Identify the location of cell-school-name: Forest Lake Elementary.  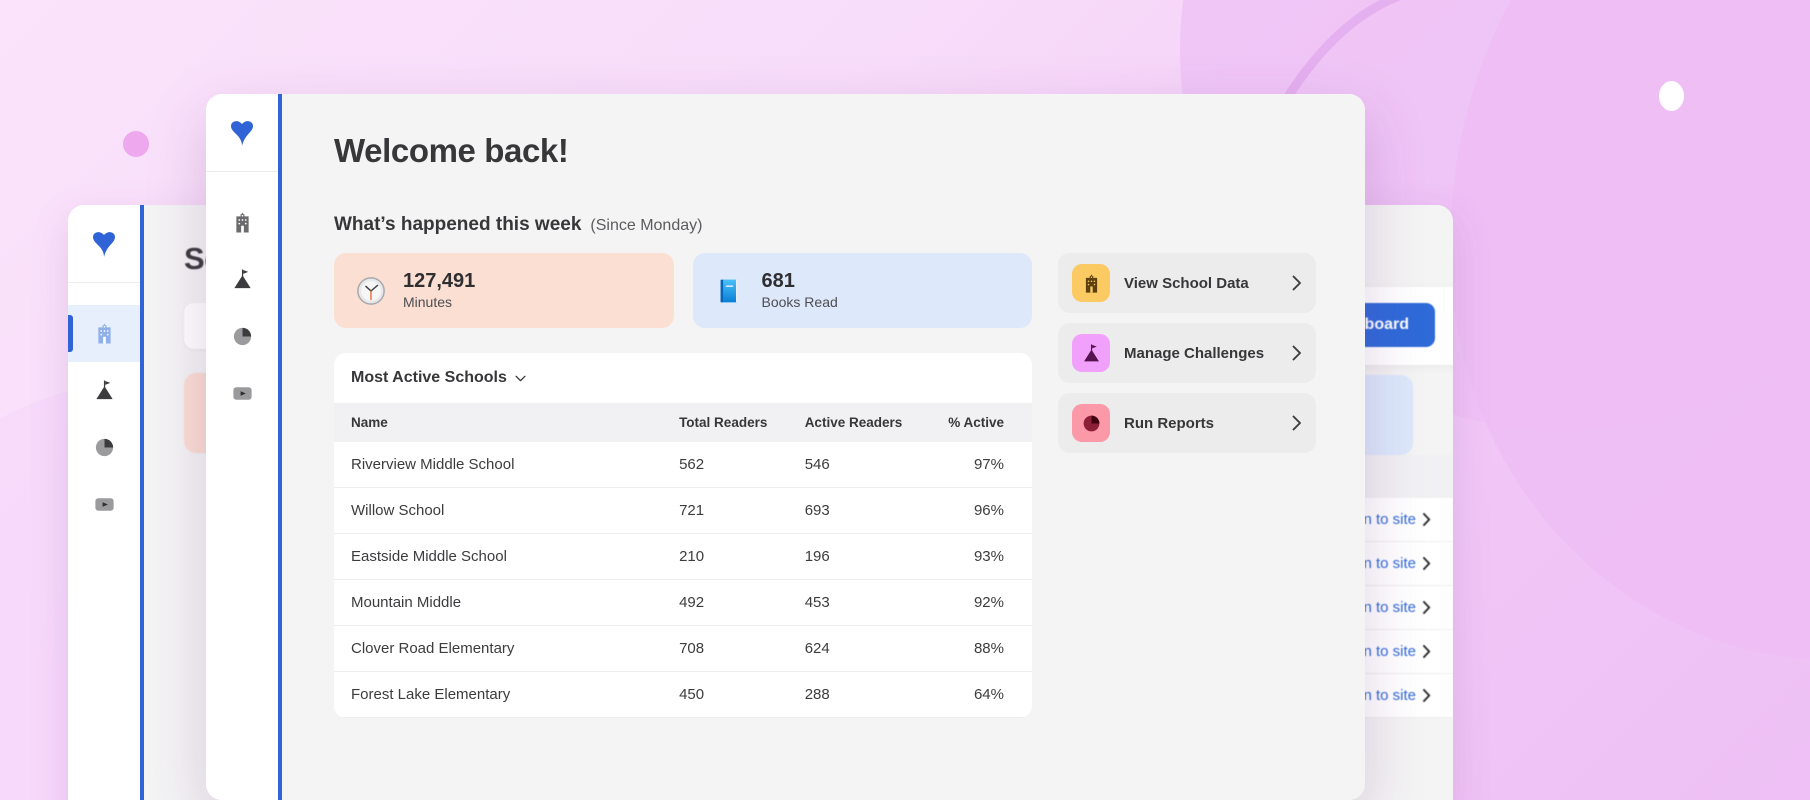
(498, 694).